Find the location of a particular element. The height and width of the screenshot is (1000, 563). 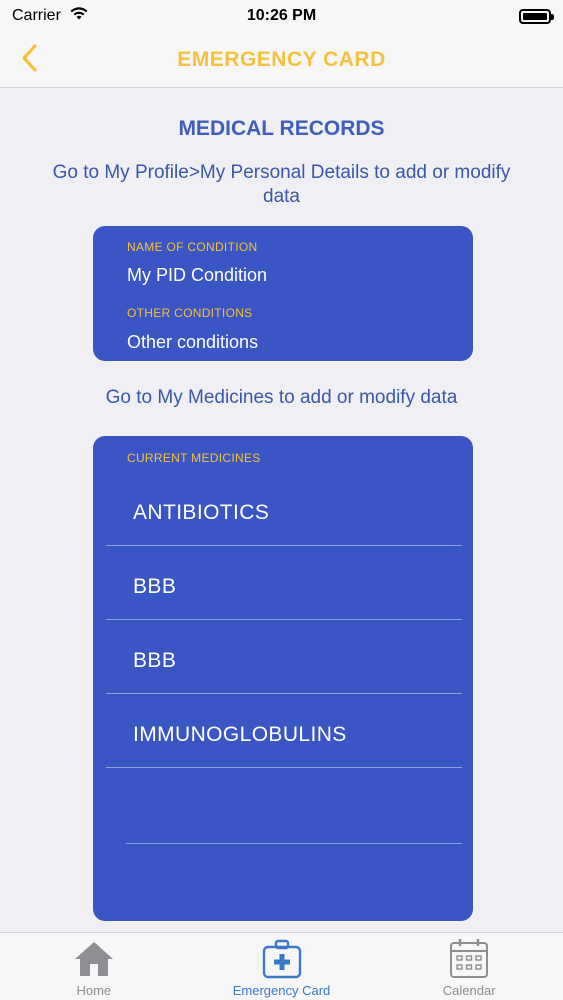

back-button is located at coordinates (29, 60).